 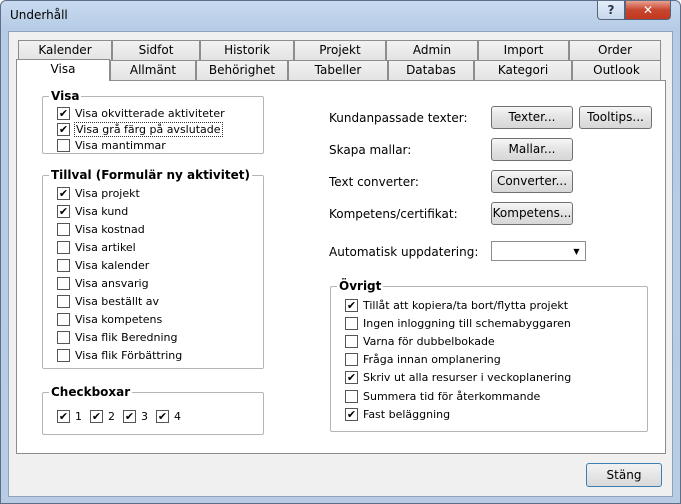 I want to click on tillval-label: Visa kostnad, so click(x=110, y=229).